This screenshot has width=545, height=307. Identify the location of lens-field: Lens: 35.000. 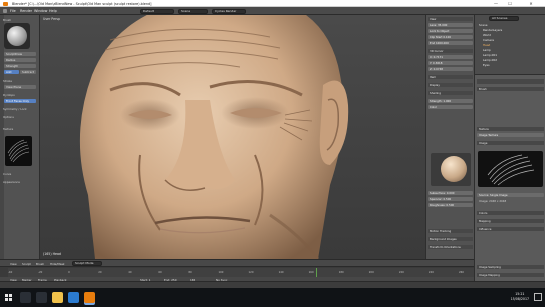
(450, 25).